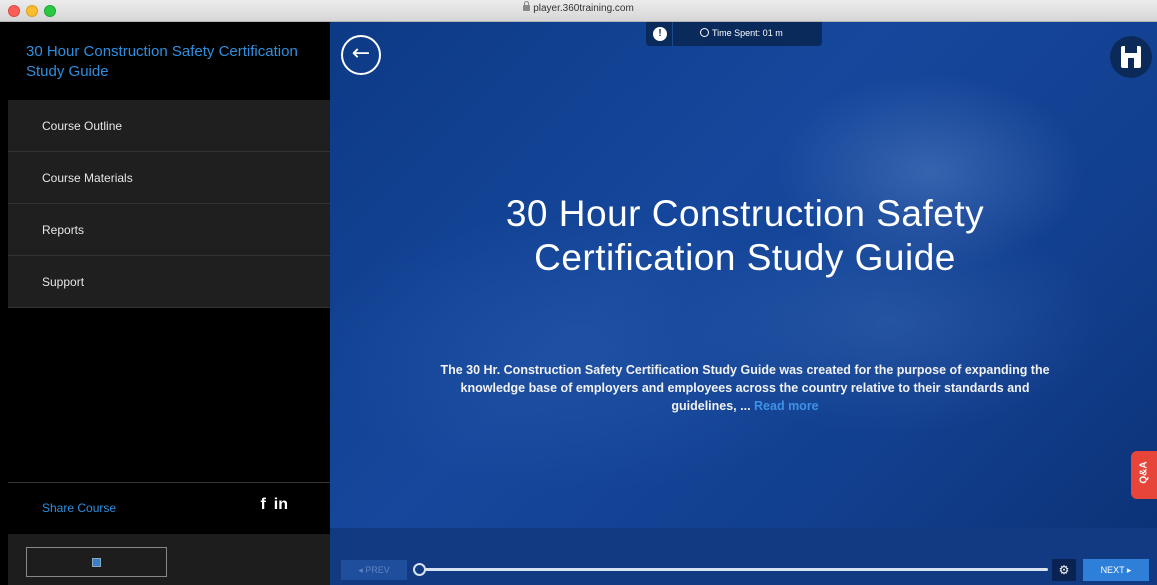 Image resolution: width=1157 pixels, height=585 pixels. I want to click on sidebar-item-course-outline: Course Outline, so click(169, 126).